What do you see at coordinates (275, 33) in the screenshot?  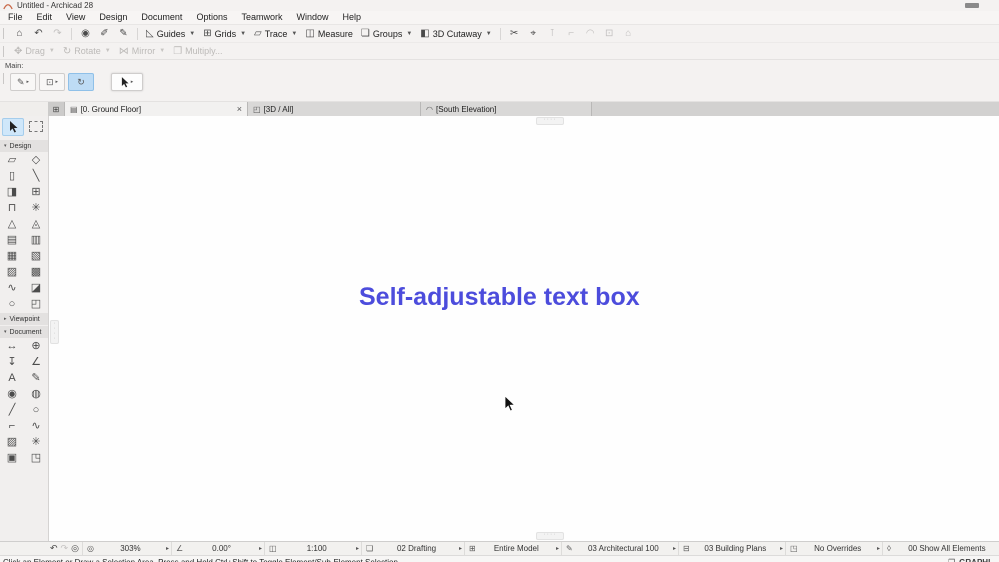 I see `trace-button: ▱ Trace ▼` at bounding box center [275, 33].